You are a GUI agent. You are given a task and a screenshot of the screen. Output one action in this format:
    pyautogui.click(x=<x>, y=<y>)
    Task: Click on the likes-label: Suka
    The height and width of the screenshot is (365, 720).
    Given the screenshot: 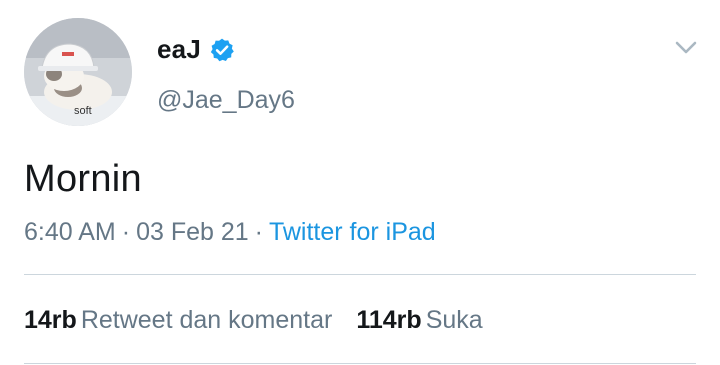 What is the action you would take?
    pyautogui.click(x=454, y=320)
    